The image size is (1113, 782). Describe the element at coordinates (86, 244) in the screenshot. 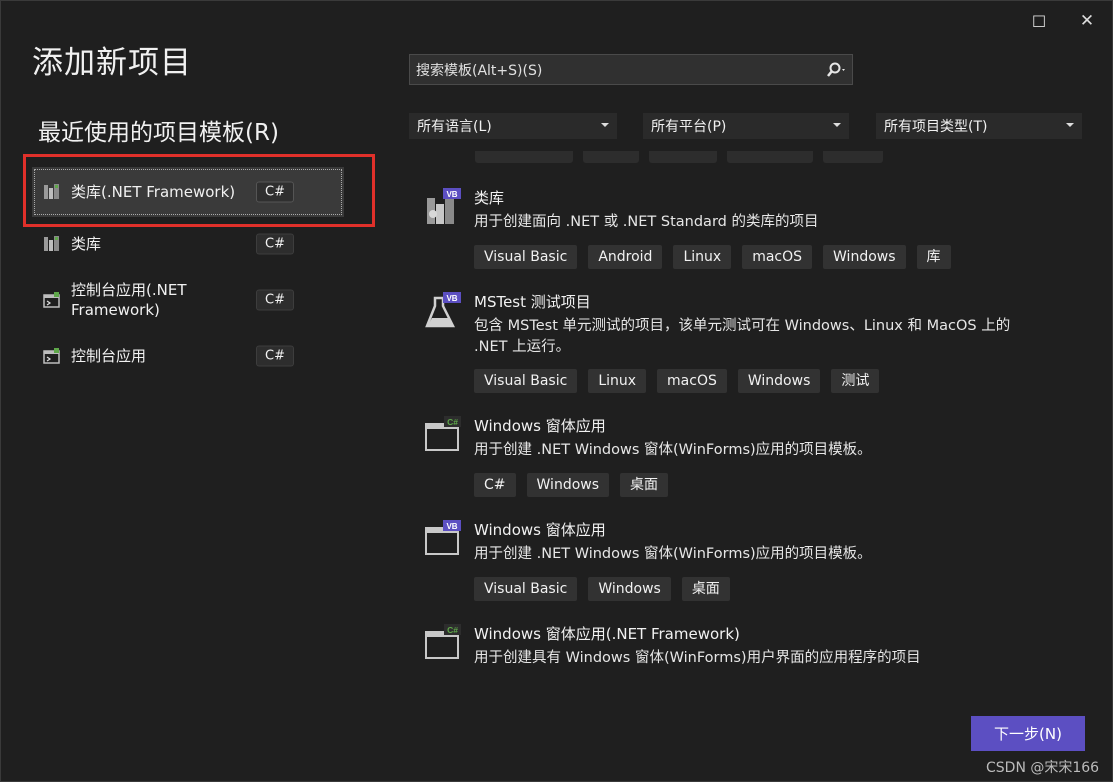

I see `recent-item-label: 类库` at that location.